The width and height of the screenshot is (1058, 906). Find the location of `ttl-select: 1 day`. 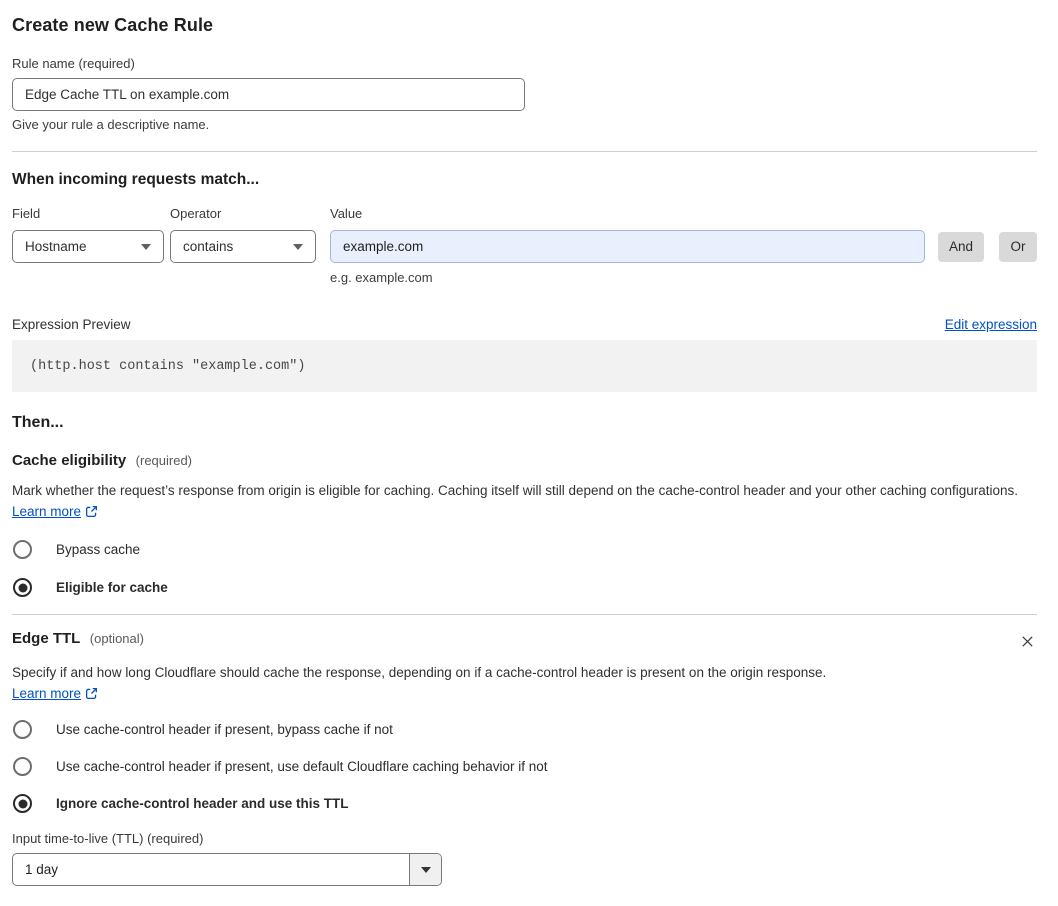

ttl-select: 1 day is located at coordinates (227, 869).